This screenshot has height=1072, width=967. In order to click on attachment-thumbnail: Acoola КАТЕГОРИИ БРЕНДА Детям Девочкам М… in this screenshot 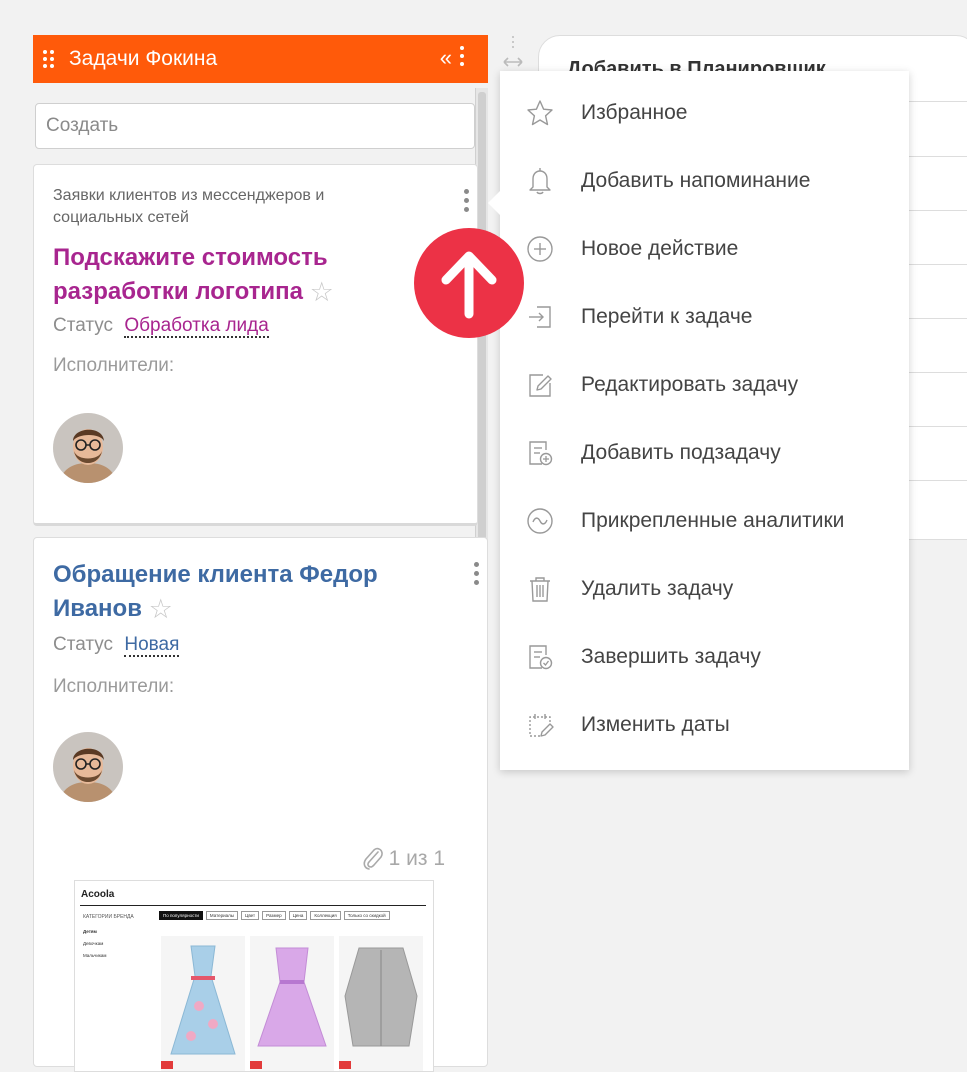, I will do `click(254, 976)`.